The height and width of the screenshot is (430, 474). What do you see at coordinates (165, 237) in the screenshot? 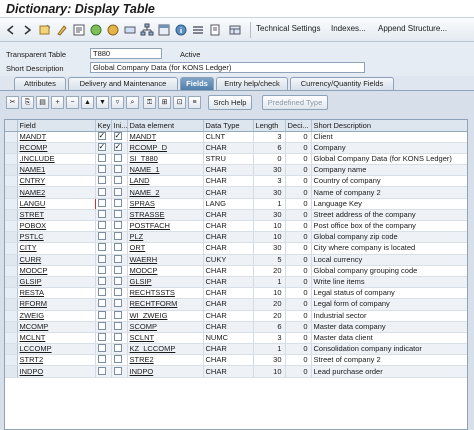
I see `data-element-cell: PLZ` at bounding box center [165, 237].